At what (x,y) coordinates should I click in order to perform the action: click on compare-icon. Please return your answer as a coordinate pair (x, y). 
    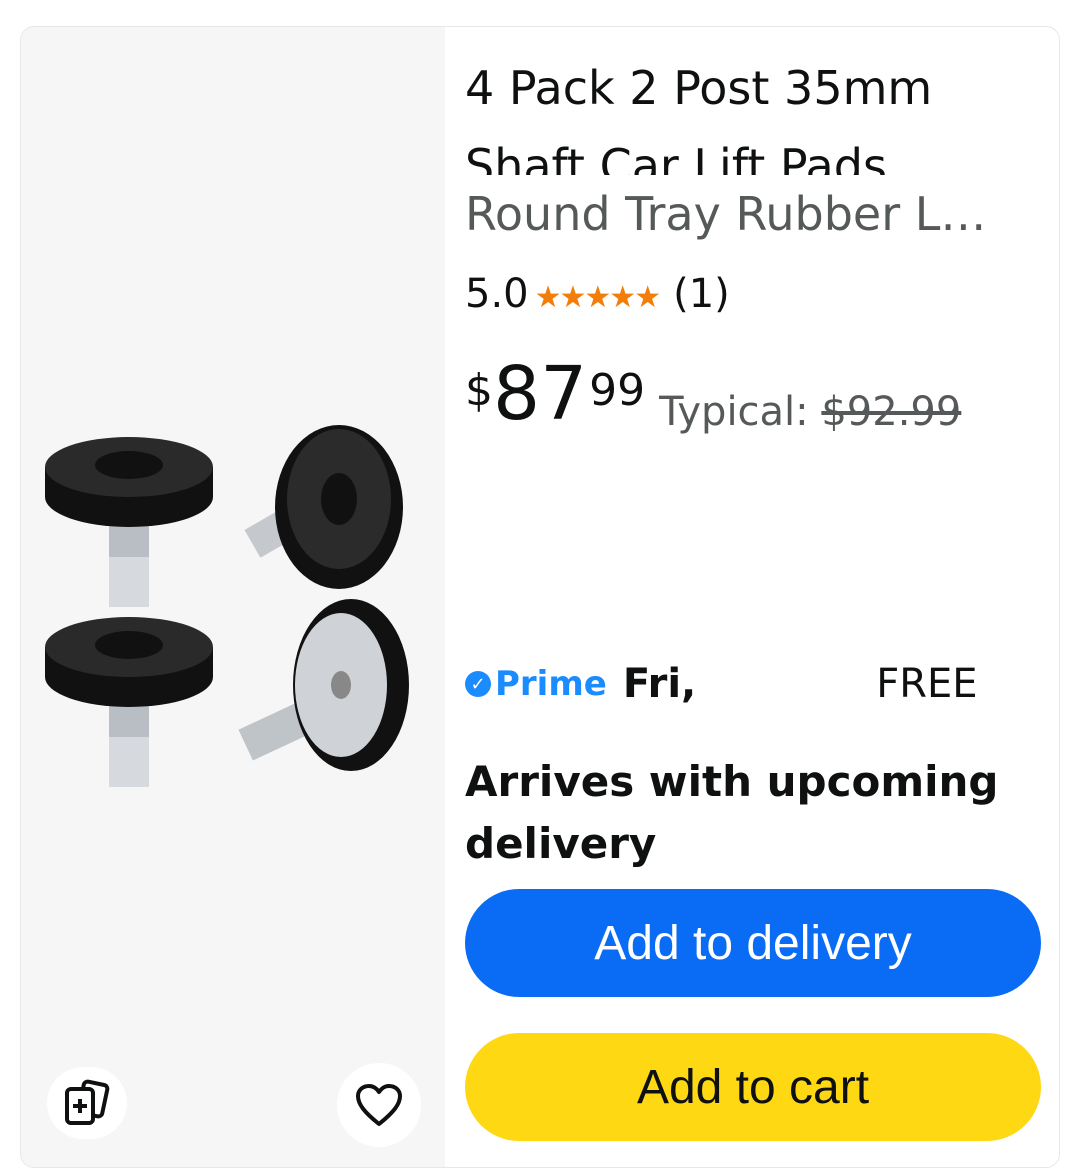
    Looking at the image, I should click on (87, 1102).